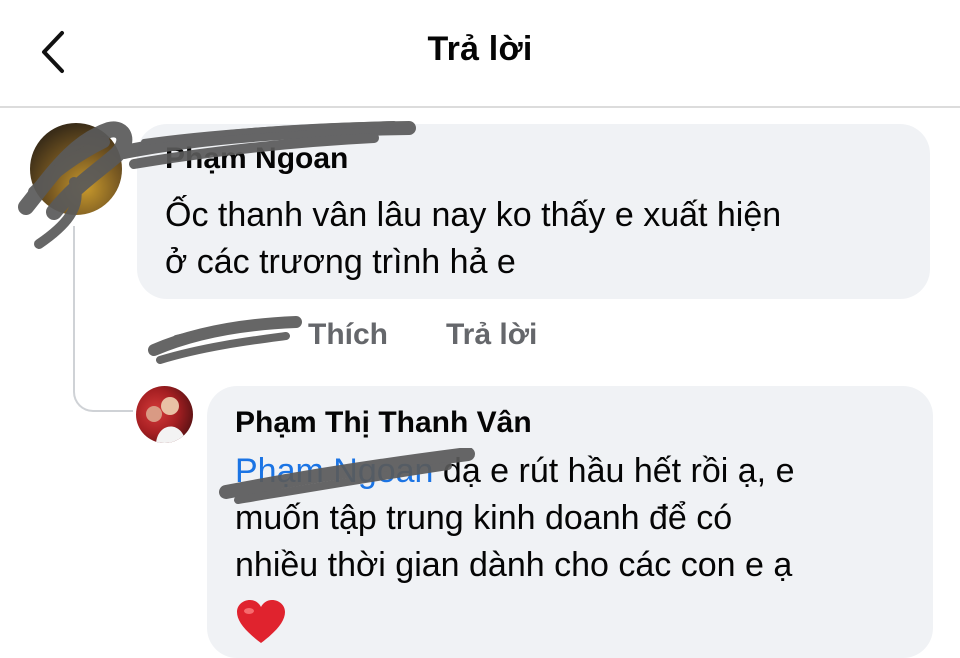 This screenshot has height=658, width=960. I want to click on comment-actions: Thích Trả lời, so click(360, 338).